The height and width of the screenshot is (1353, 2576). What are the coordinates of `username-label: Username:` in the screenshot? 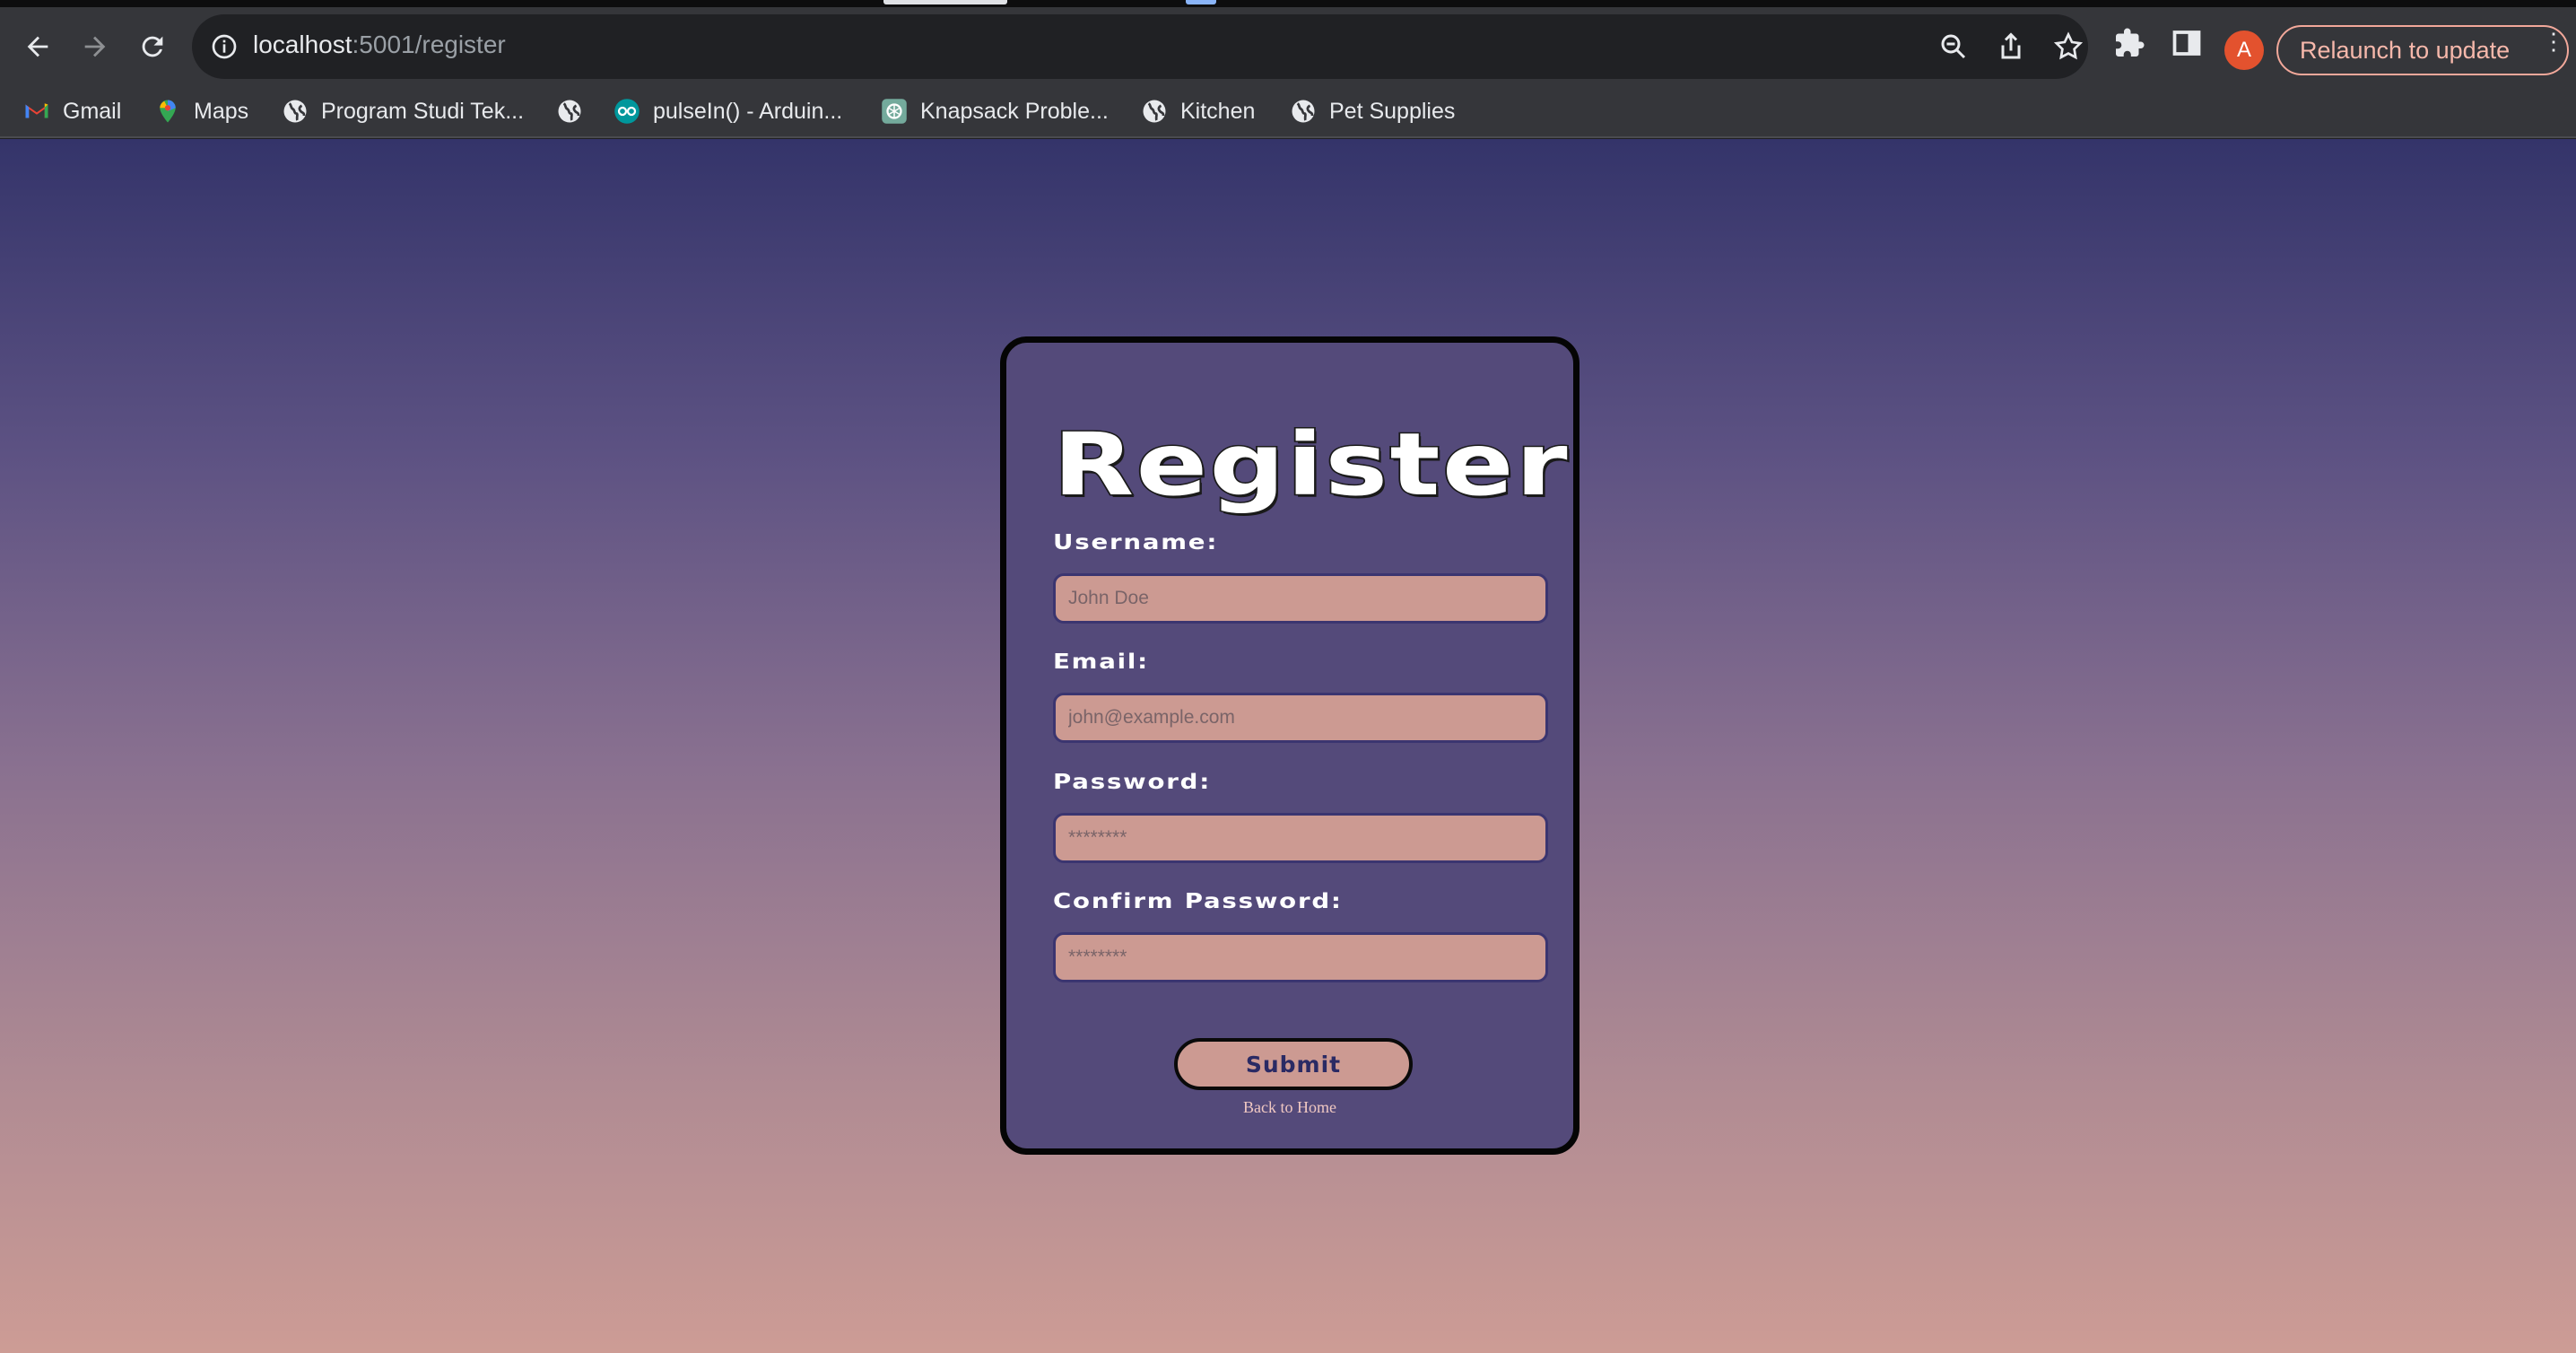 It's located at (1136, 542).